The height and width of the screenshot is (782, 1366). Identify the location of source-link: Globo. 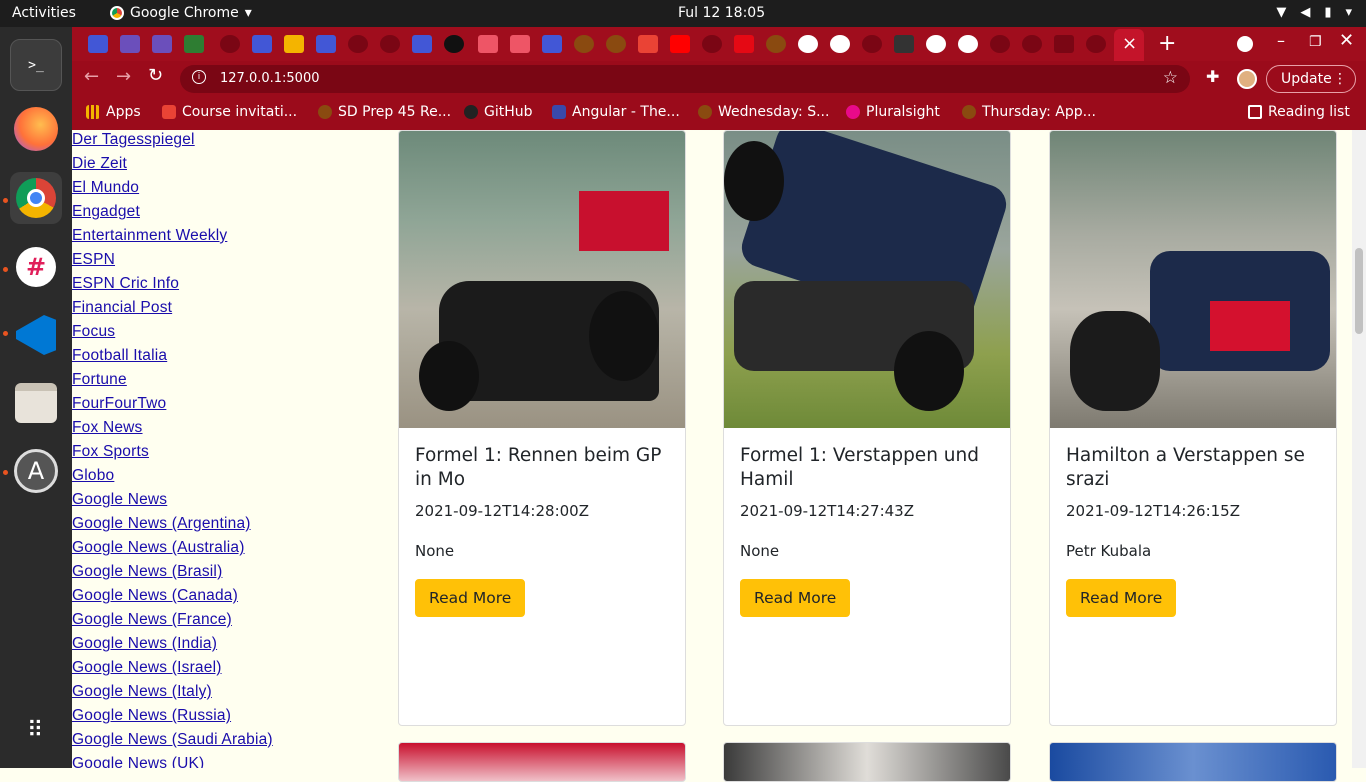
(232, 476).